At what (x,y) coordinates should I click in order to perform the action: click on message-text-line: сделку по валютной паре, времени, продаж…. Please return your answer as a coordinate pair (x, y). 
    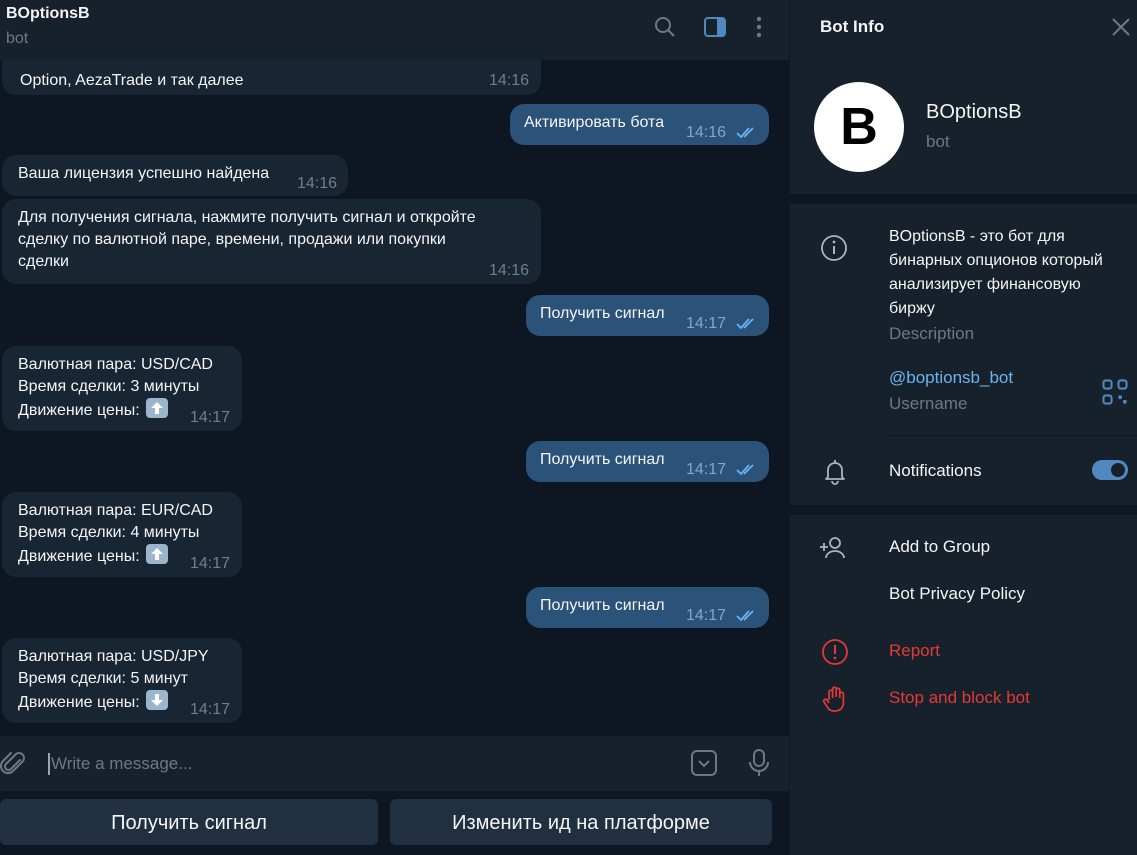
    Looking at the image, I should click on (232, 239).